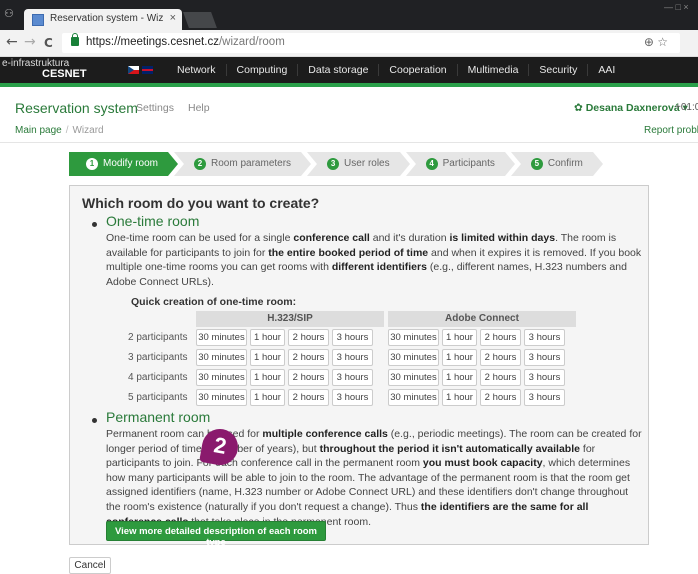  Describe the element at coordinates (158, 397) in the screenshot. I see `participants-label: 5 participants` at that location.